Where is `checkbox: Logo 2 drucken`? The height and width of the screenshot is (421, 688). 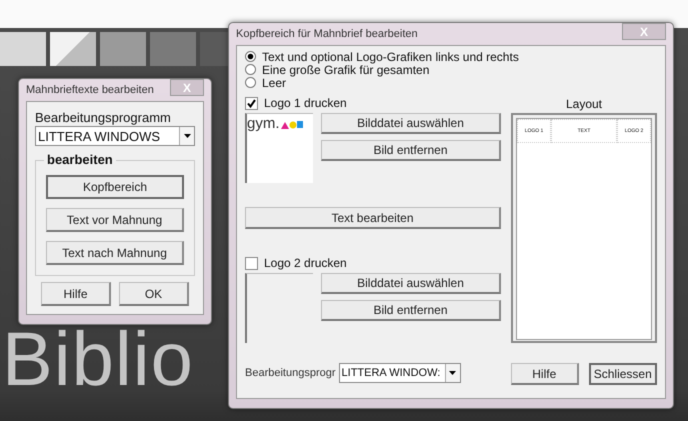 checkbox: Logo 2 drucken is located at coordinates (373, 263).